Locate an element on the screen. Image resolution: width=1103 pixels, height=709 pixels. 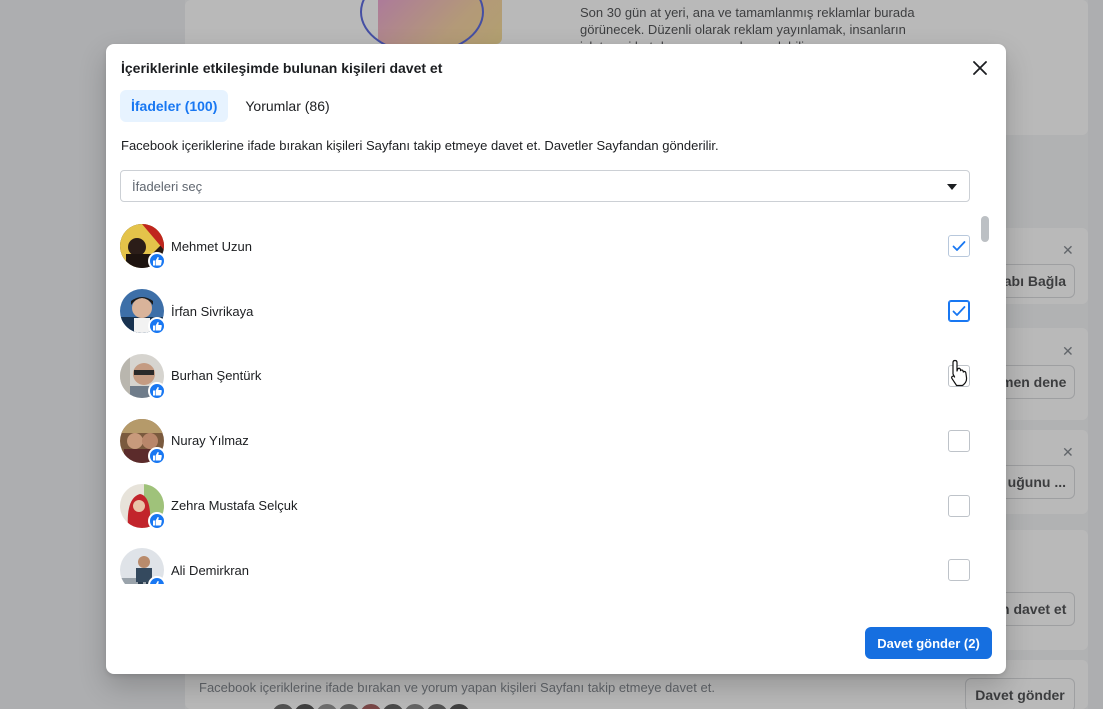
person-row: Burhan Şentürk is located at coordinates (550, 376).